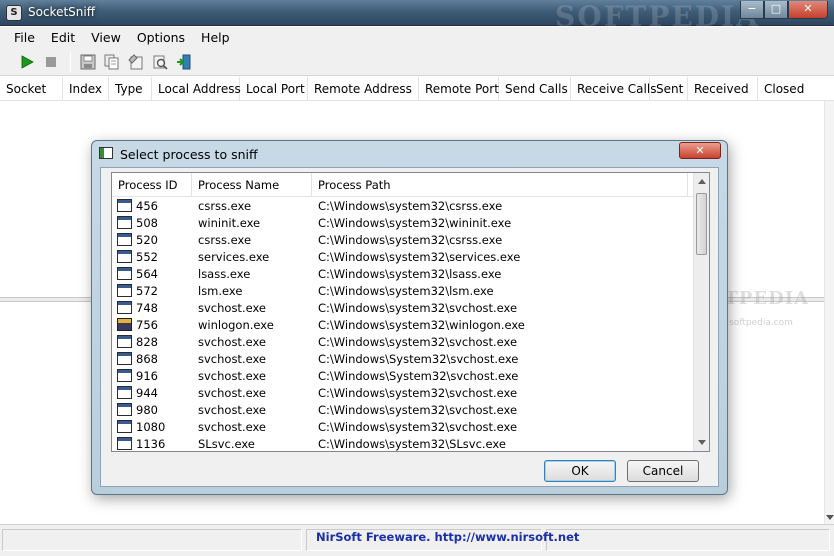  I want to click on process-id: 572, so click(147, 290).